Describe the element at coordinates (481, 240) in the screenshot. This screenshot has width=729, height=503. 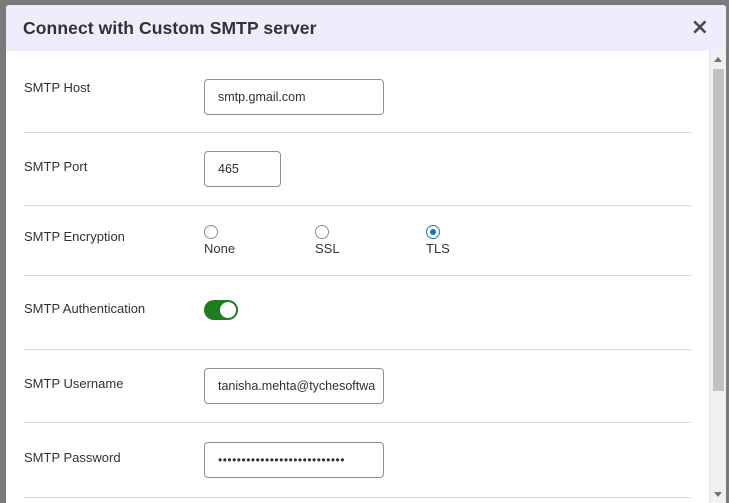
I see `encryption-option-tls: TLS` at that location.